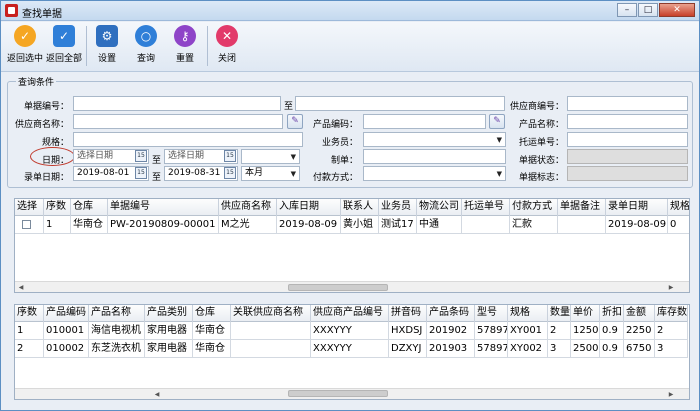  I want to click on receipt-status-select, so click(627, 156).